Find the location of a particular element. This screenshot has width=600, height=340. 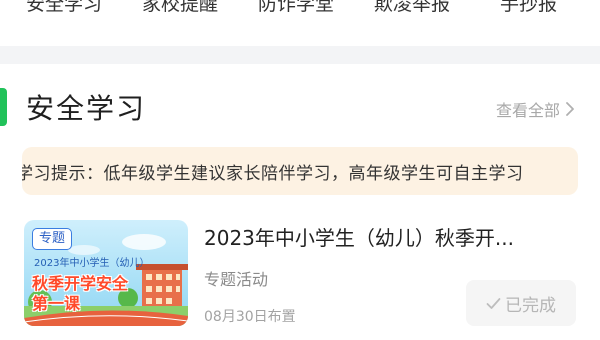

checkmark-icon is located at coordinates (493, 303).